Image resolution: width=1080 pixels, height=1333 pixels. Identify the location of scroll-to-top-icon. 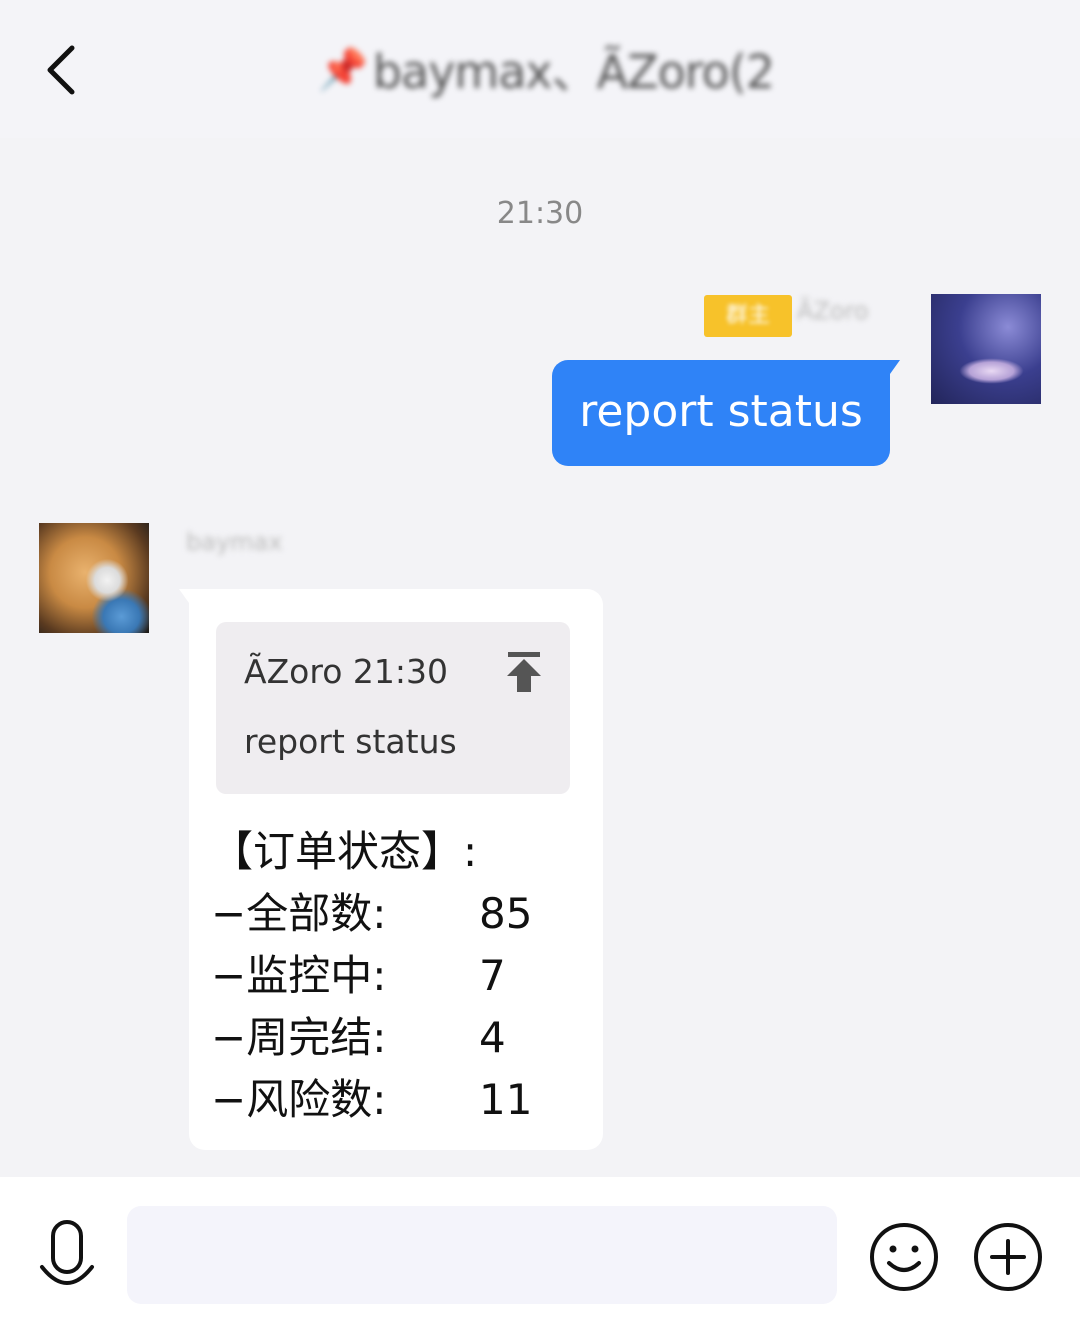
(524, 672).